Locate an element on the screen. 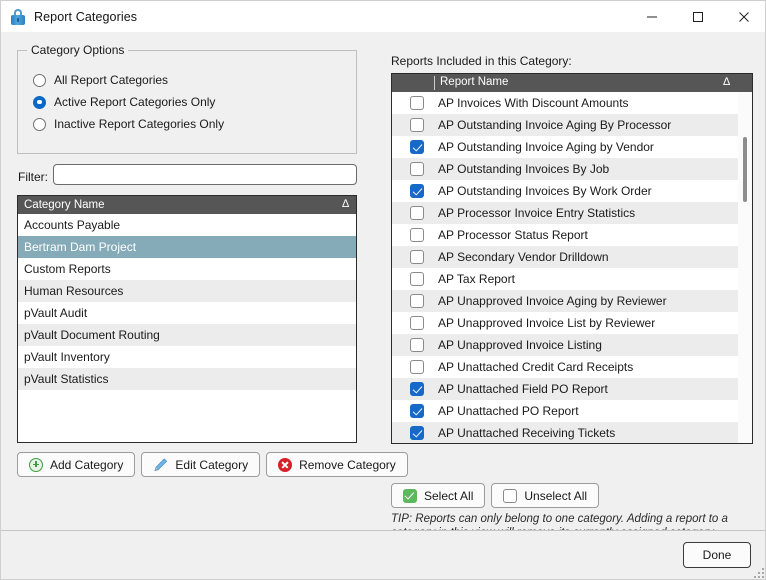 The height and width of the screenshot is (580, 766). radio-all-report-categories: All Report Categories is located at coordinates (100, 80).